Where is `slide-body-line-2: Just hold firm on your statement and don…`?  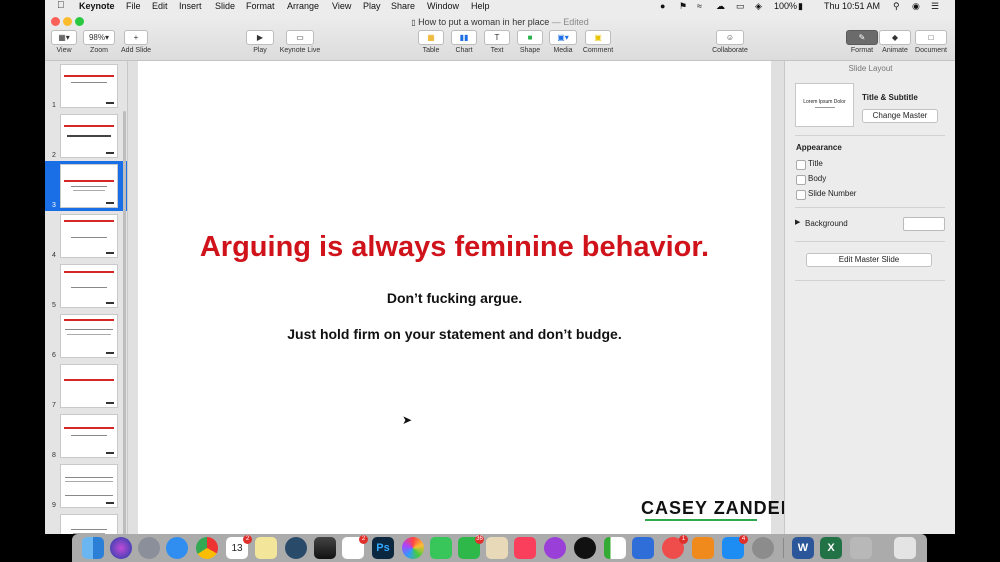
slide-body-line-2: Just hold firm on your statement and don… is located at coordinates (454, 334).